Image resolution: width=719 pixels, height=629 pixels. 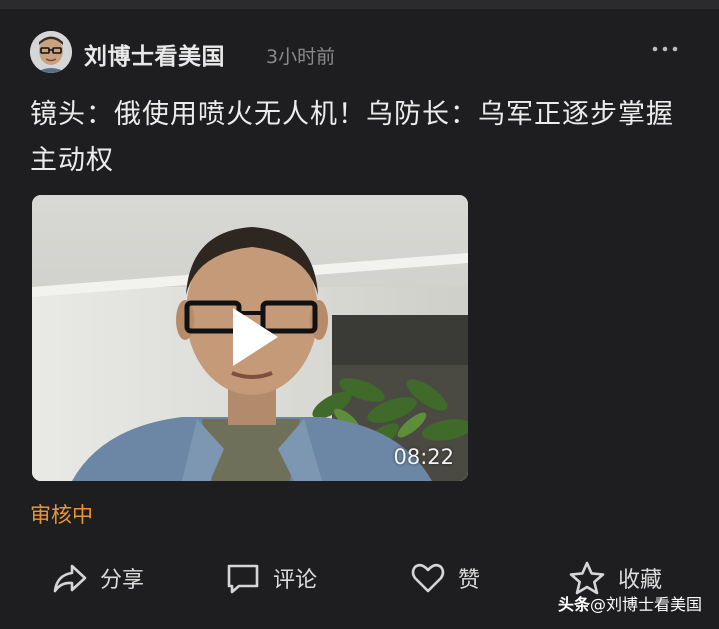 What do you see at coordinates (154, 54) in the screenshot?
I see `author-name: 刘博士看美国` at bounding box center [154, 54].